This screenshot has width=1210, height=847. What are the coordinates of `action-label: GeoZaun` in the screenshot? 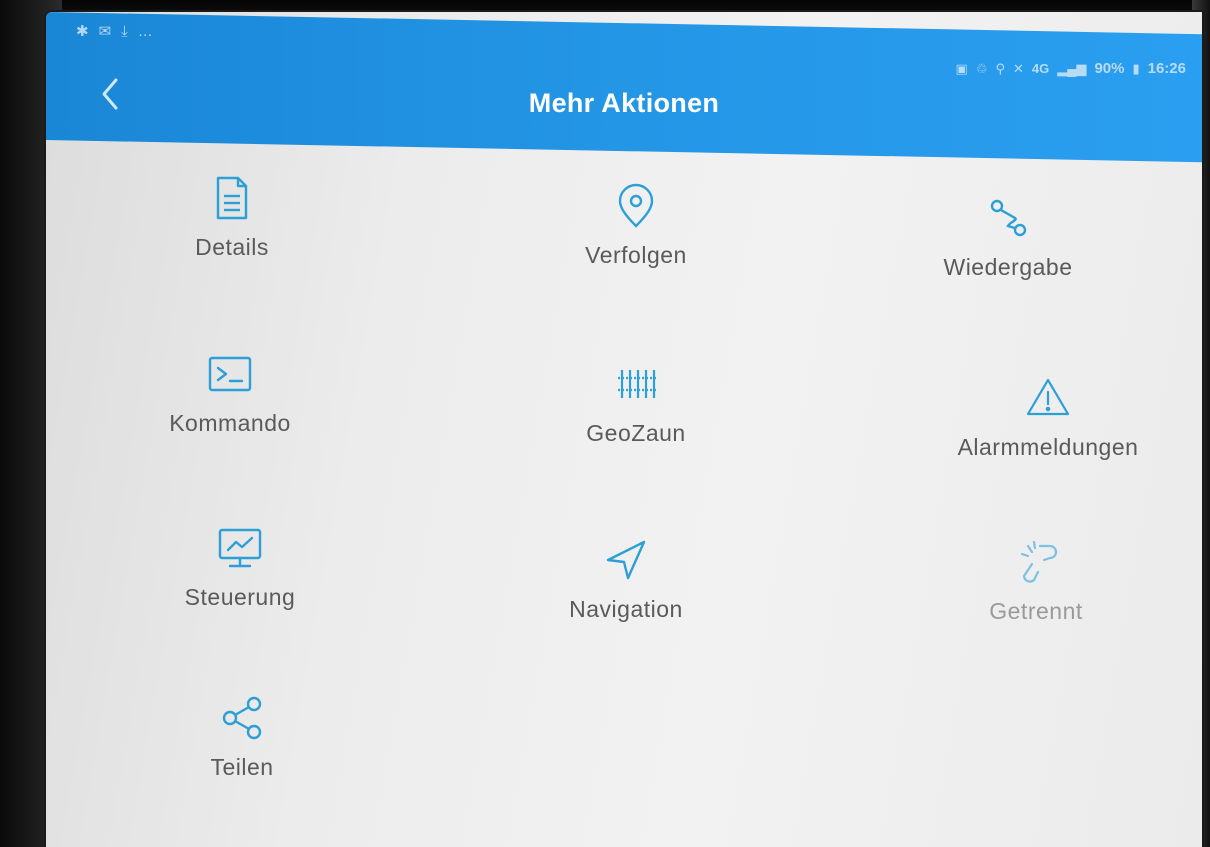 It's located at (636, 433).